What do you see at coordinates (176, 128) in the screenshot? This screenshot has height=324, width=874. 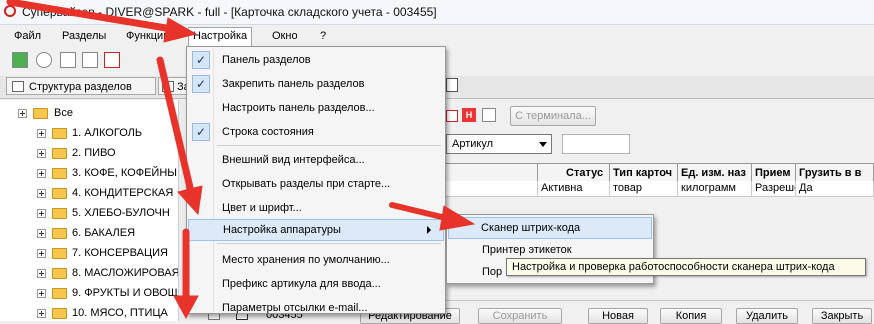 I see `arrow-to-hardware-line` at bounding box center [176, 128].